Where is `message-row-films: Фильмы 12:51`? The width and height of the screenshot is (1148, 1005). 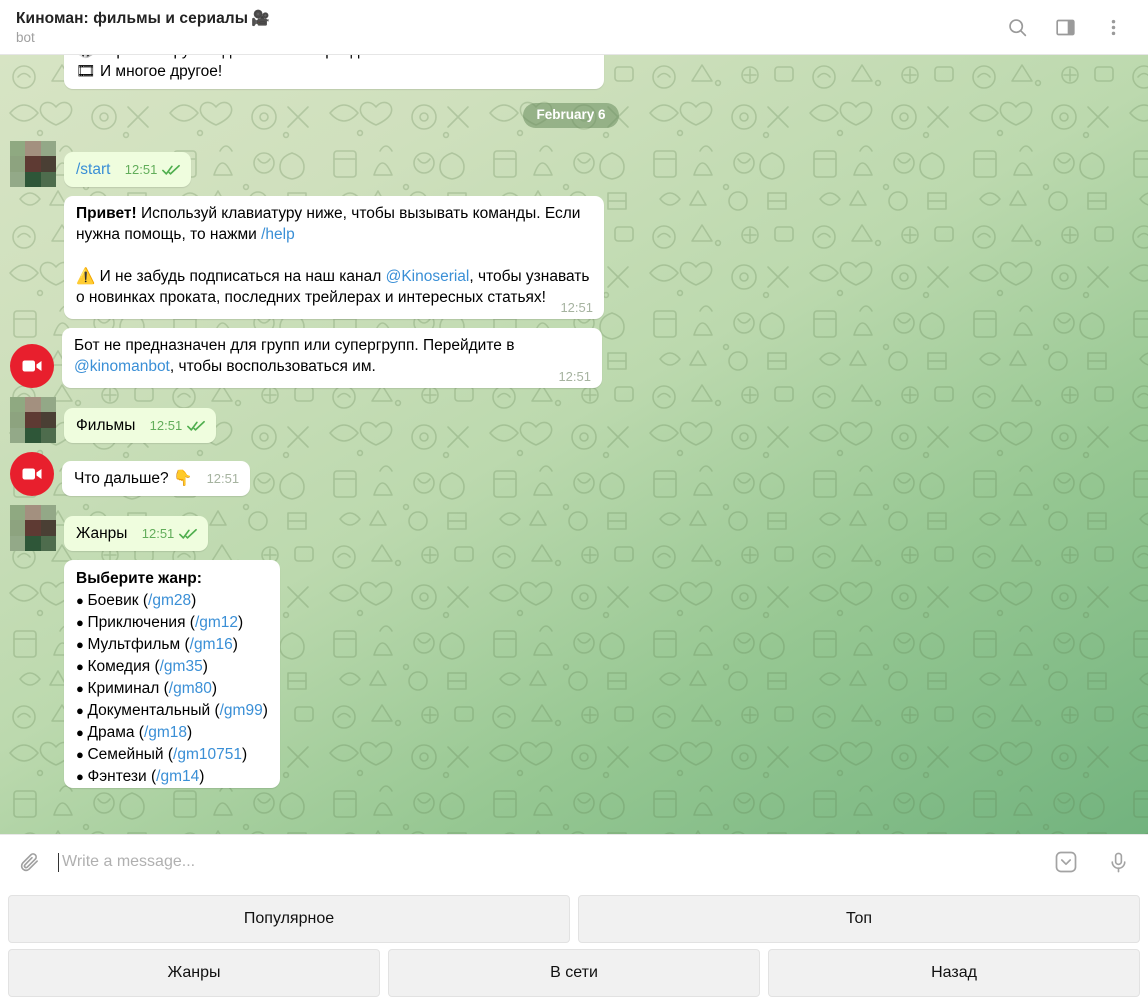
message-row-films: Фильмы 12:51 is located at coordinates (571, 420).